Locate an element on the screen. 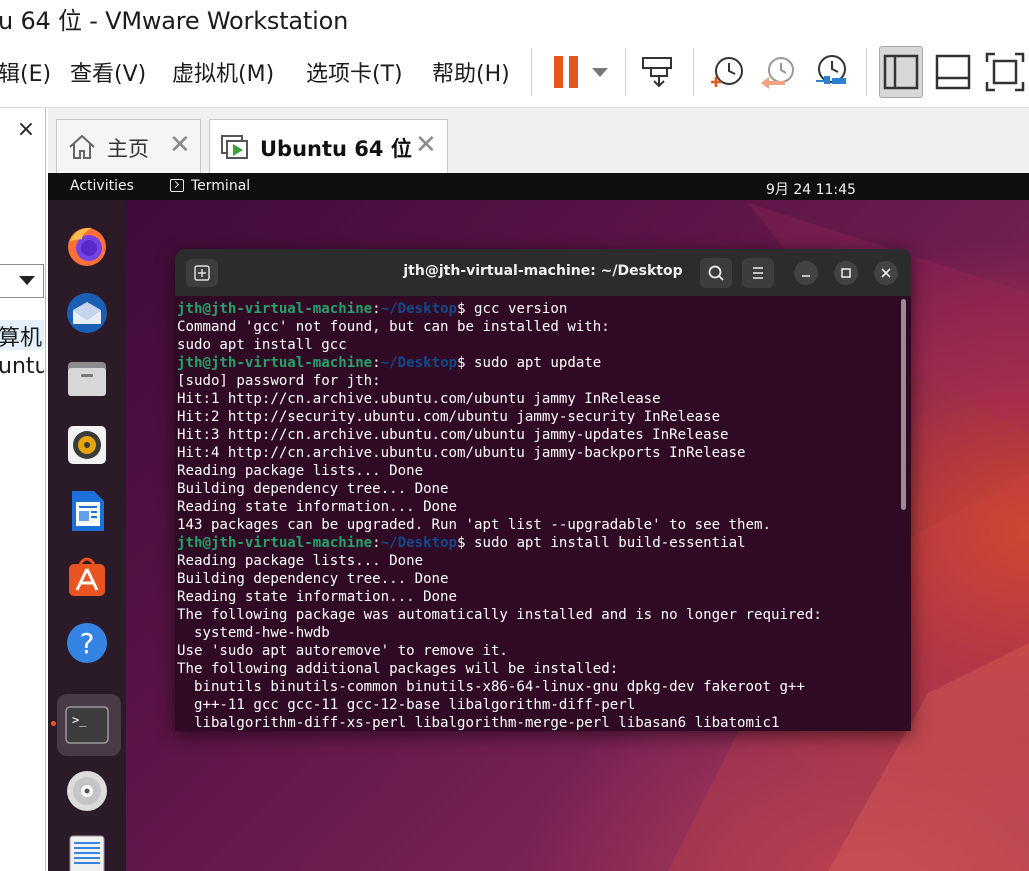  take-snapshot-icon is located at coordinates (727, 72).